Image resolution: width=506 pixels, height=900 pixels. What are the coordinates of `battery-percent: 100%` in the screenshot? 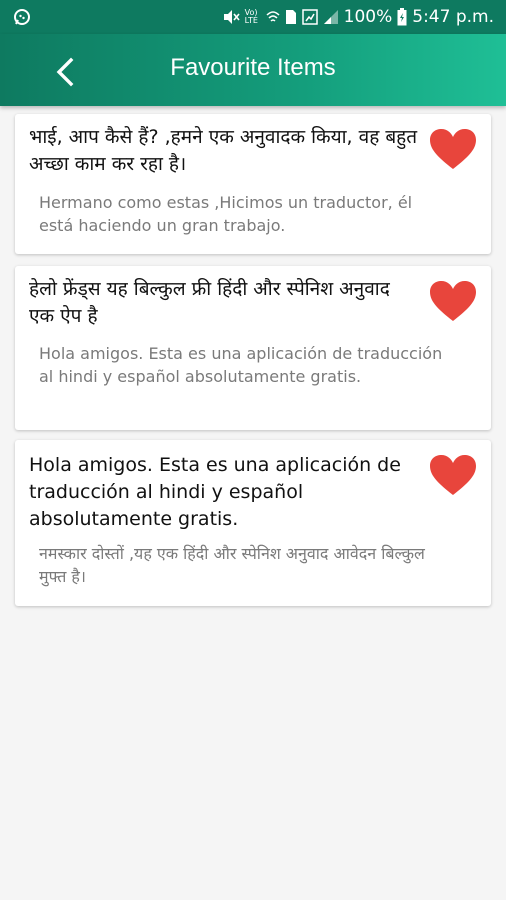 It's located at (368, 17).